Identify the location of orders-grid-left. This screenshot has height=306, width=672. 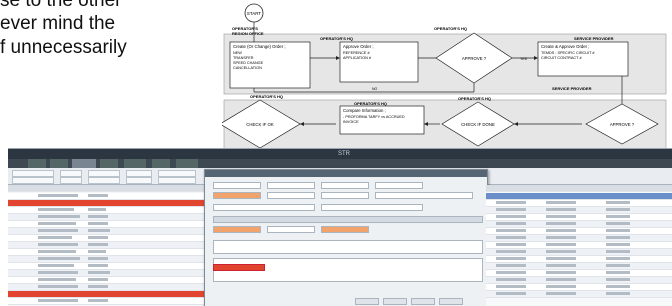
(107, 245).